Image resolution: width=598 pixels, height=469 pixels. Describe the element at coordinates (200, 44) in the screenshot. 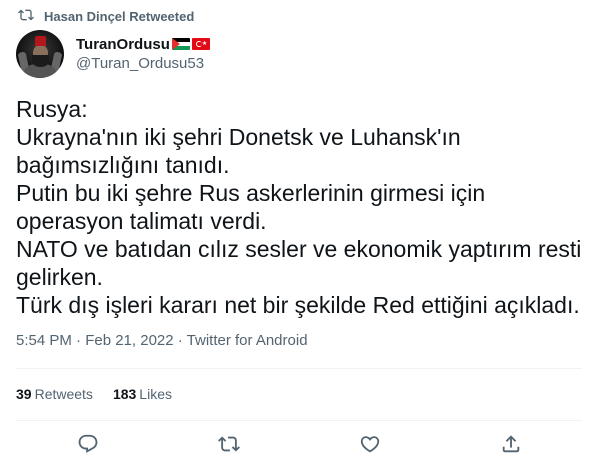

I see `turkey-flag-icon: ★` at that location.